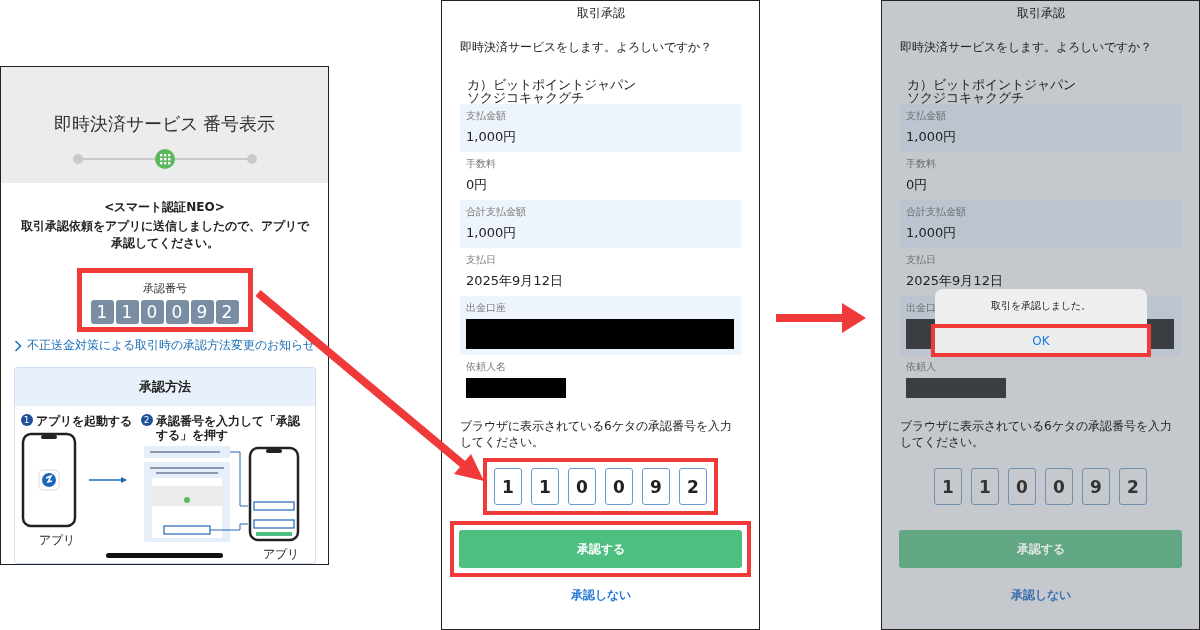 This screenshot has width=1200, height=630. What do you see at coordinates (164, 288) in the screenshot?
I see `code-label: 承認番号` at bounding box center [164, 288].